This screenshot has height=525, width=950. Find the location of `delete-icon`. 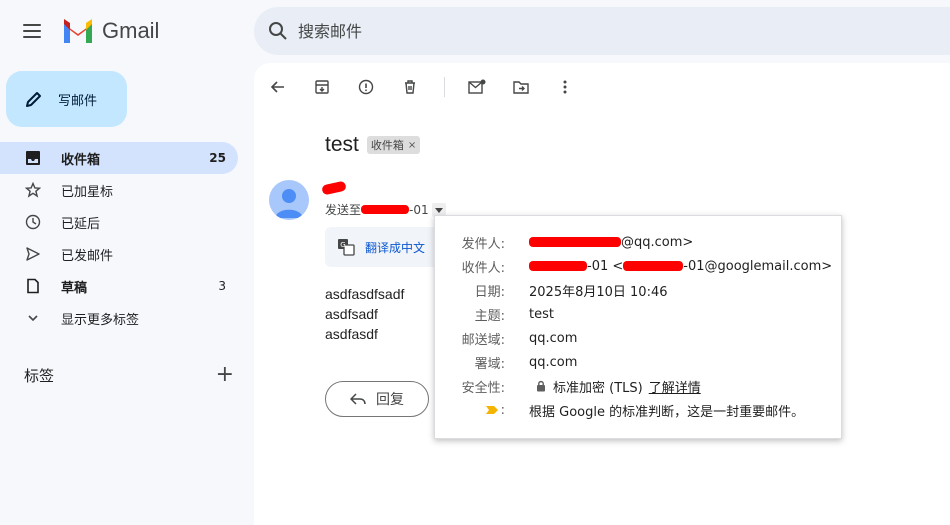

delete-icon is located at coordinates (410, 87).